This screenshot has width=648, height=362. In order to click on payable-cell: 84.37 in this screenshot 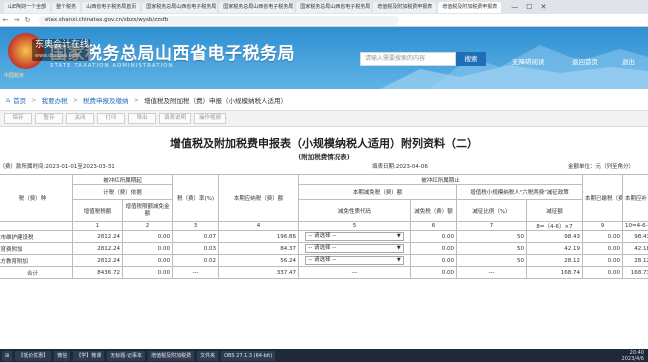, I will do `click(259, 248)`.